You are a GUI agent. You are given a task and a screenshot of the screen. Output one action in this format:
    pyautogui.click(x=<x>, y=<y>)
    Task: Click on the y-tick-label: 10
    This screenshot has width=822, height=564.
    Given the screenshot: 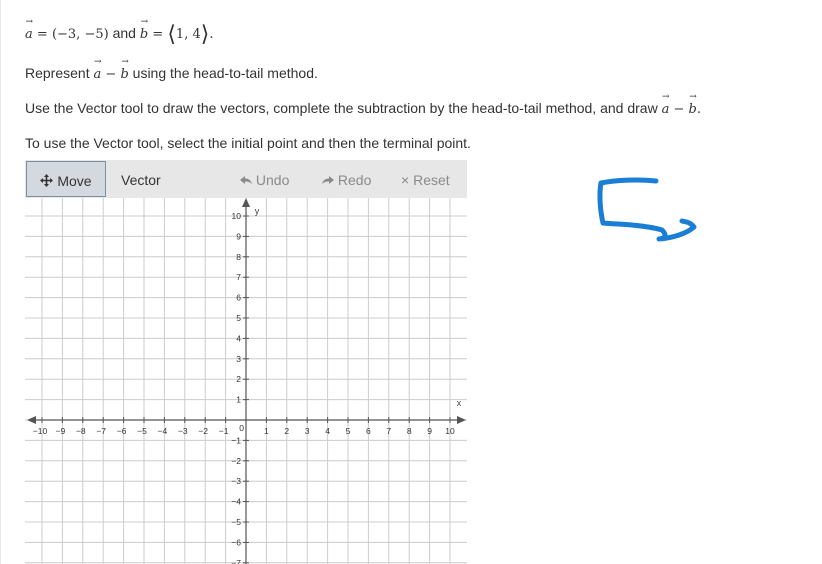 What is the action you would take?
    pyautogui.click(x=237, y=216)
    